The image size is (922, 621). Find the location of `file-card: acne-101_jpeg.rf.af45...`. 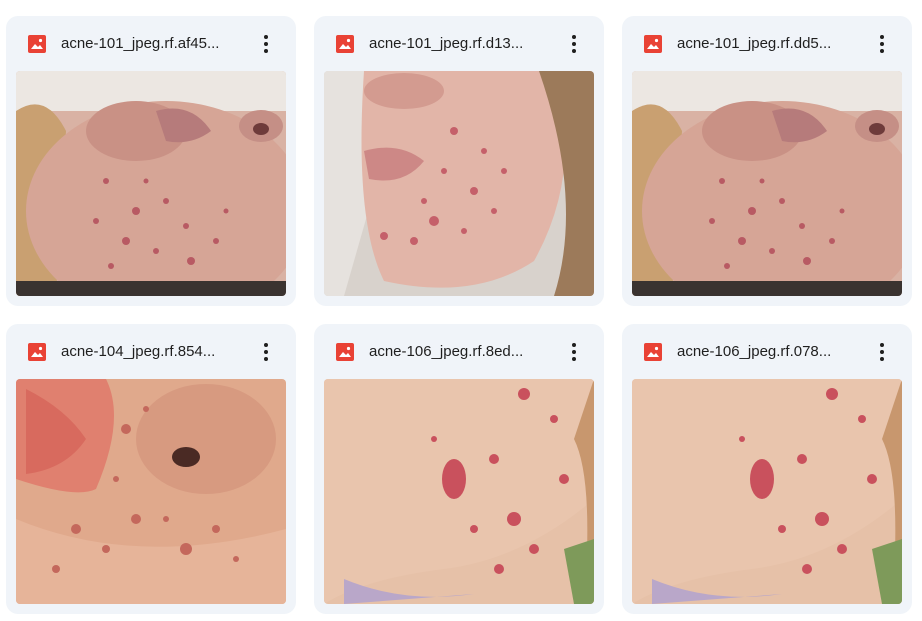

file-card: acne-101_jpeg.rf.af45... is located at coordinates (151, 161).